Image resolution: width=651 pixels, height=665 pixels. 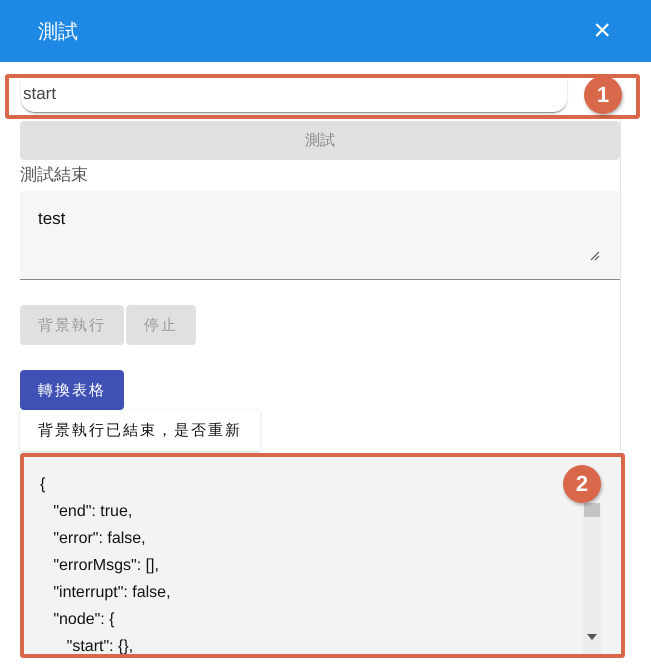 I want to click on notice-message: 背景執行已結束，是否重新, so click(x=140, y=430).